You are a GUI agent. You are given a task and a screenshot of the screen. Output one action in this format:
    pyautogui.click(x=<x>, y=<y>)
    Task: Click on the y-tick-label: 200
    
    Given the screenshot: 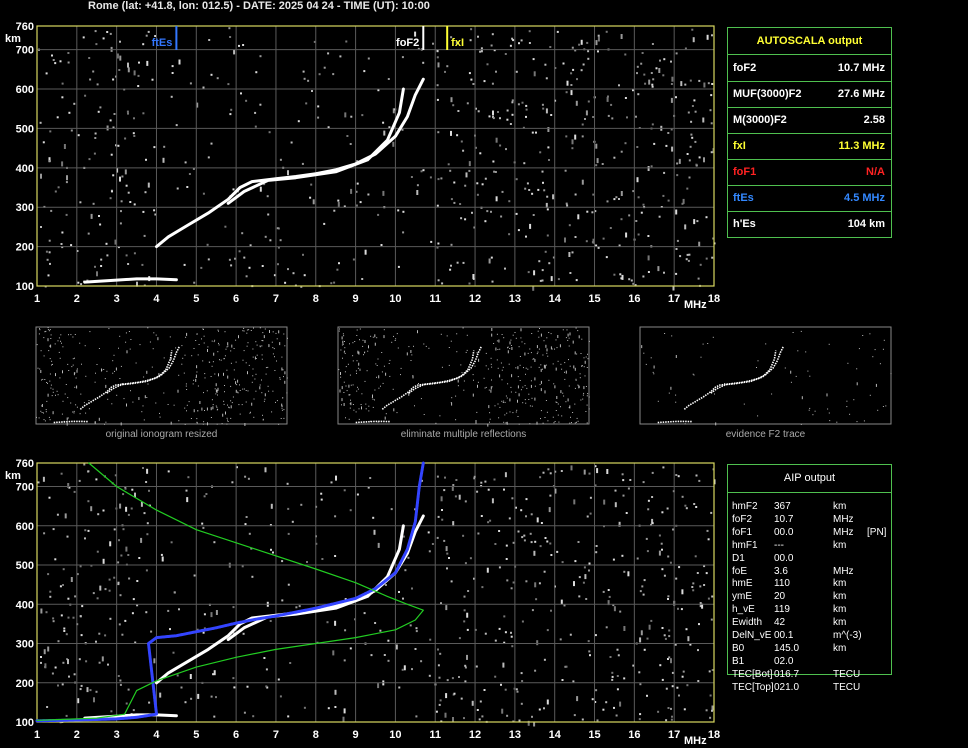 What is the action you would take?
    pyautogui.click(x=25, y=684)
    